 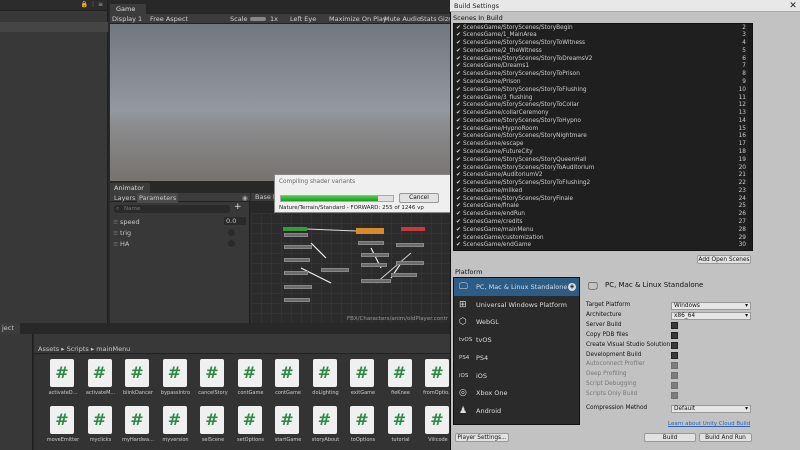 What do you see at coordinates (516, 393) in the screenshot?
I see `platform-item: ◎ Xbox One` at bounding box center [516, 393].